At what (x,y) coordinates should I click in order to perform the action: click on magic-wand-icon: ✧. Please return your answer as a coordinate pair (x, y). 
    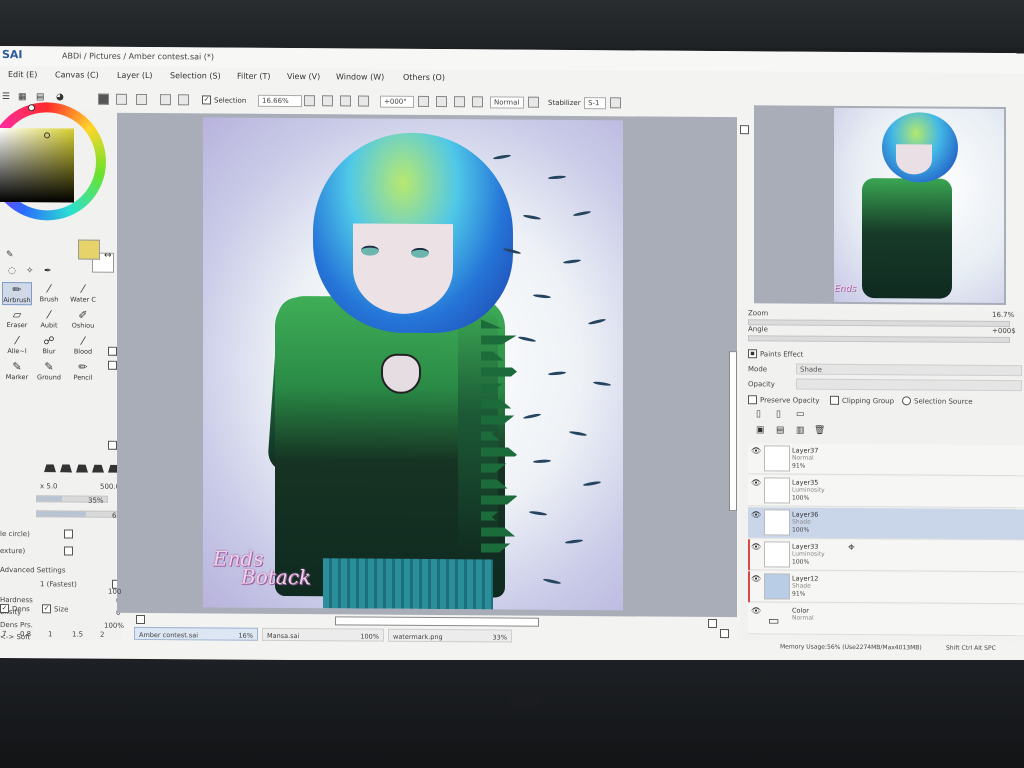
    Looking at the image, I should click on (30, 271).